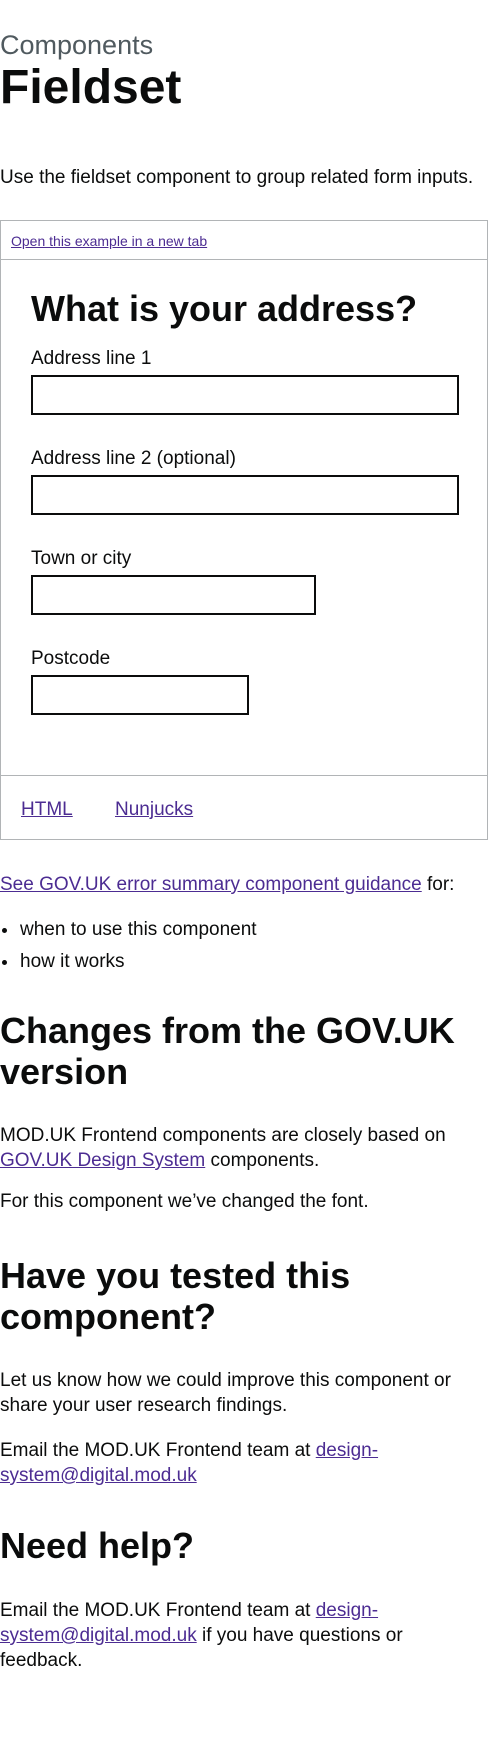 This screenshot has height=1742, width=490. Describe the element at coordinates (154, 810) in the screenshot. I see `tab-nunjucks: Nunjucks` at that location.